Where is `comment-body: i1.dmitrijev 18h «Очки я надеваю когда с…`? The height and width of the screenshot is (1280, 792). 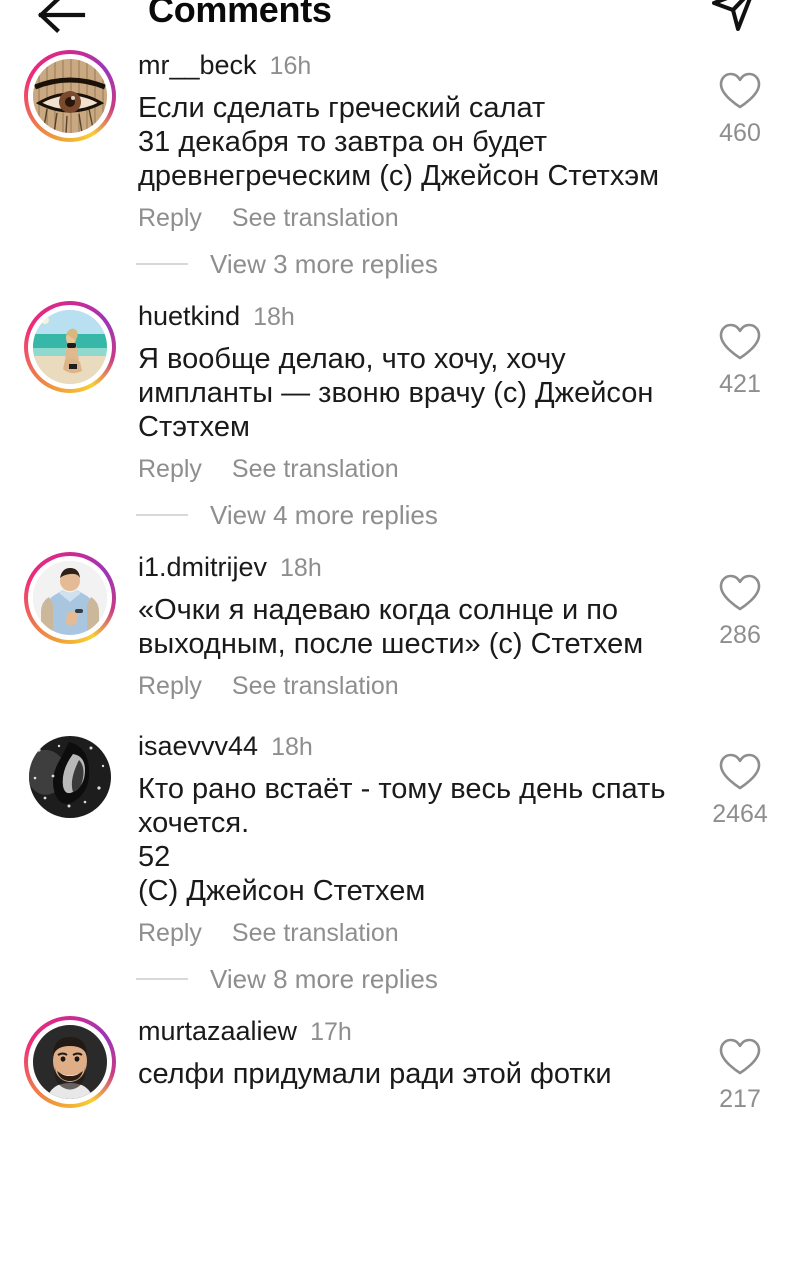 comment-body: i1.dmitrijev 18h «Очки я надеваю когда с… is located at coordinates (402, 623).